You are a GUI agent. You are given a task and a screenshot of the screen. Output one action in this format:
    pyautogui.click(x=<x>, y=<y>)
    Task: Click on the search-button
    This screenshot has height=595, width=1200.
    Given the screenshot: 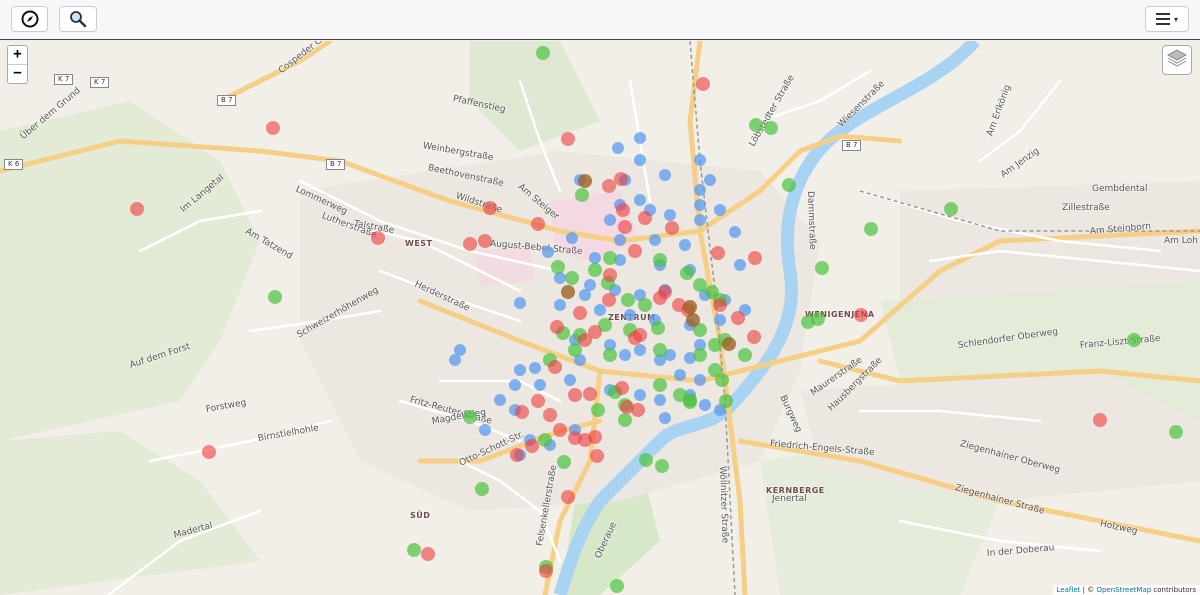 What is the action you would take?
    pyautogui.click(x=78, y=19)
    